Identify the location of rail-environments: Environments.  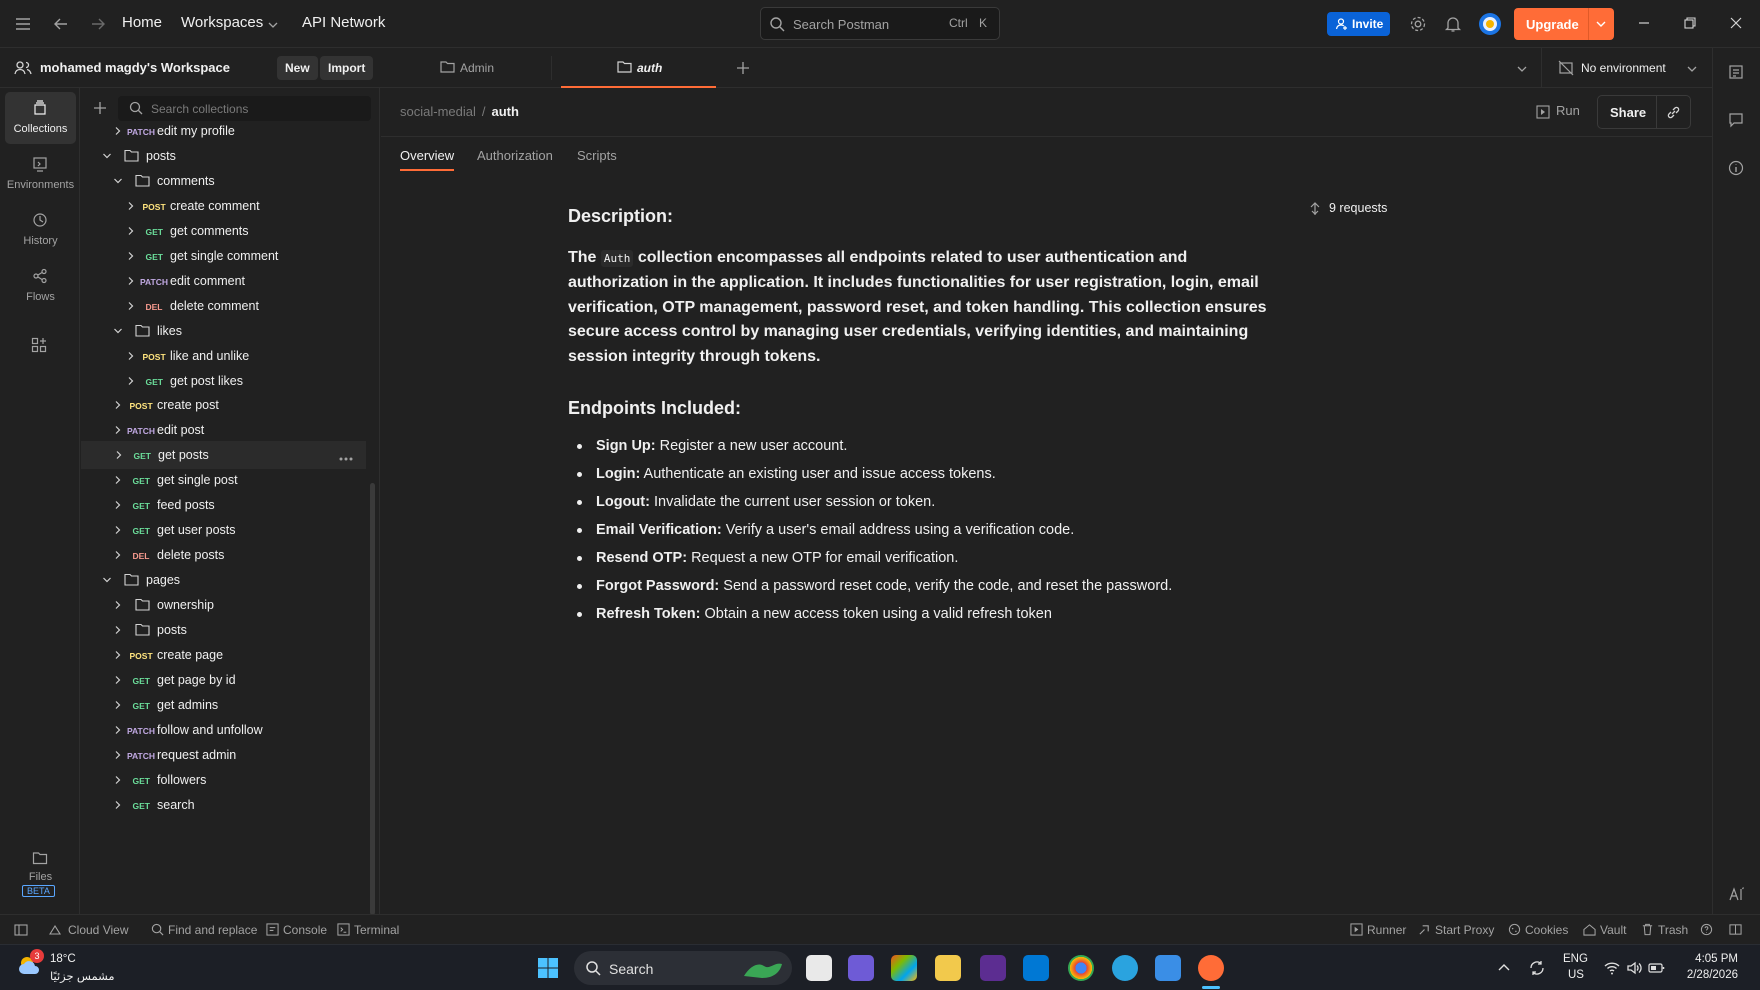
(40, 174).